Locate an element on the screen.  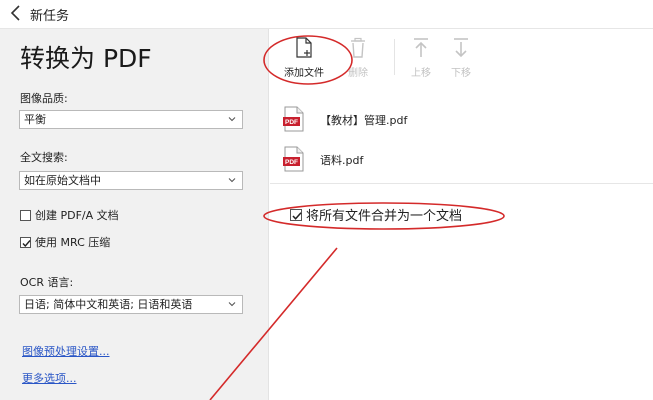
trash-icon is located at coordinates (358, 47).